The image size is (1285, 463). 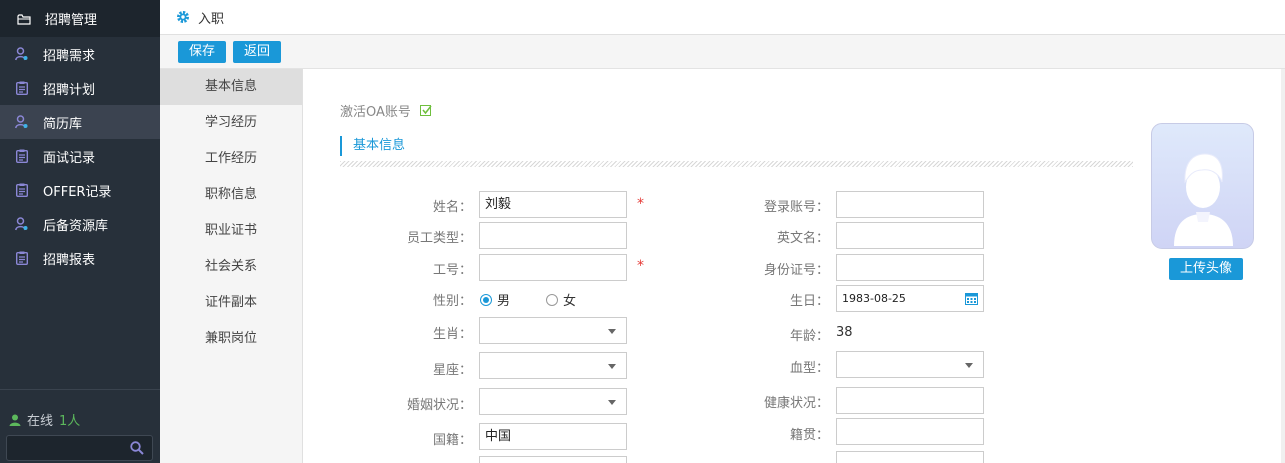 I want to click on sidebar-item: 招聘报表, so click(x=80, y=258).